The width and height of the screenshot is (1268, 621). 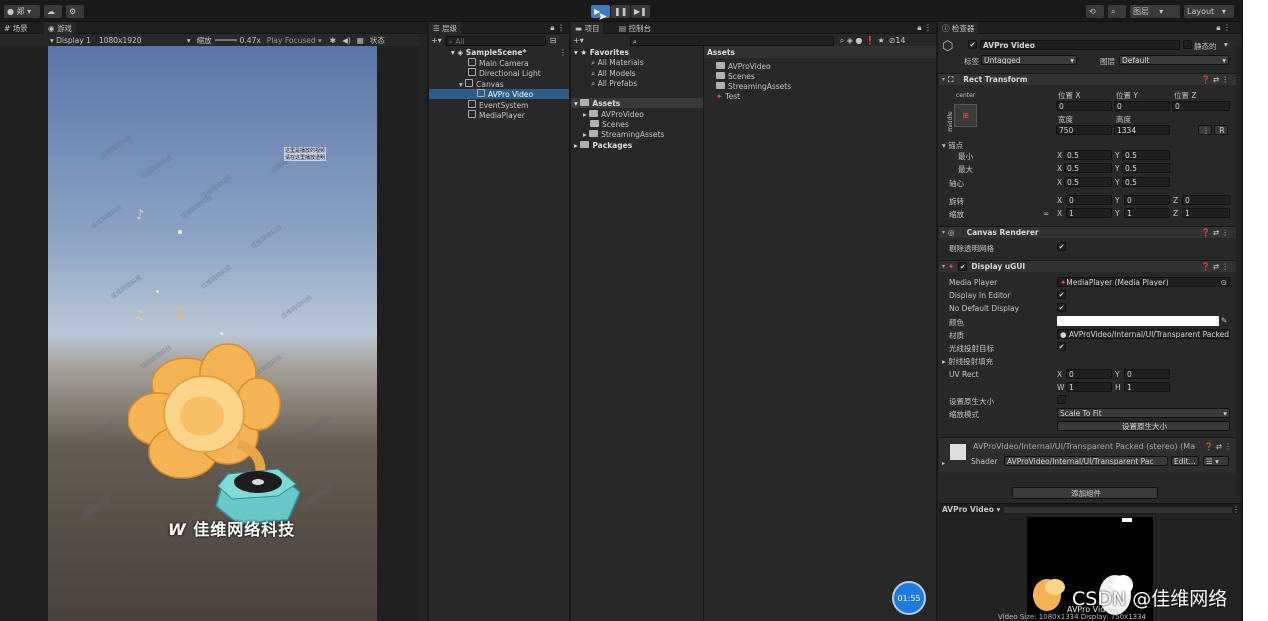 What do you see at coordinates (617, 63) in the screenshot?
I see `favorite-item: ⌕ All Materials` at bounding box center [617, 63].